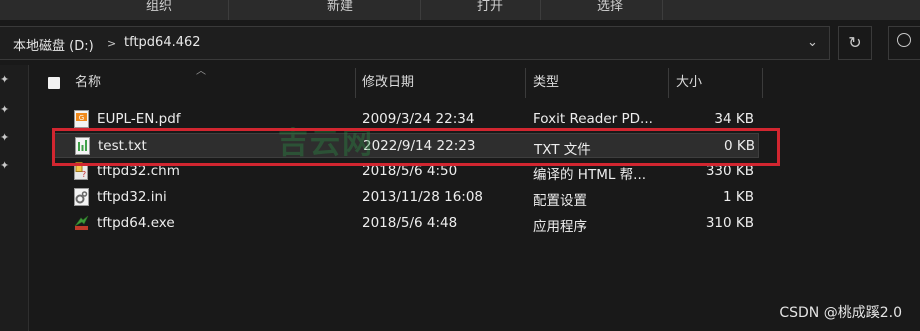 The width and height of the screenshot is (920, 331). Describe the element at coordinates (418, 119) in the screenshot. I see `file-modified: 2009/3/24 22:34` at that location.